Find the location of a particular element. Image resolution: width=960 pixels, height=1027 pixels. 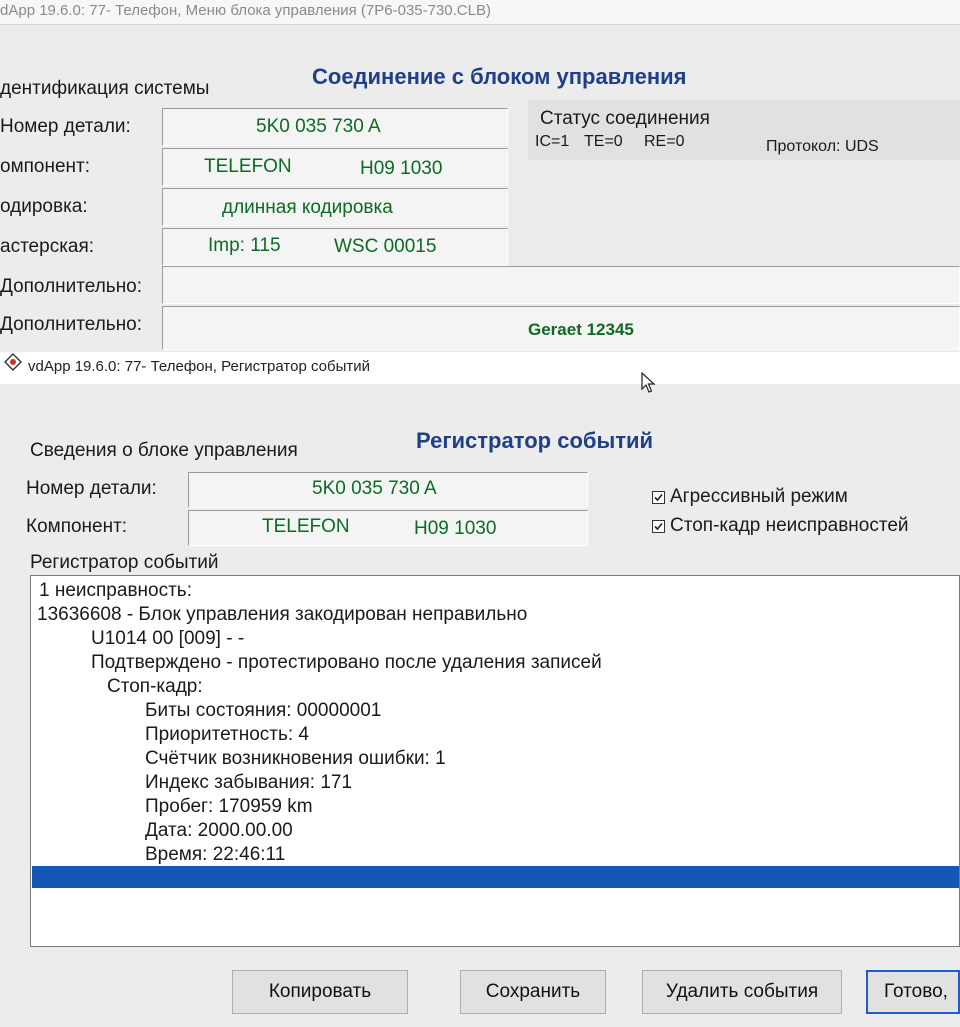

component-label: омпонент: is located at coordinates (45, 166).